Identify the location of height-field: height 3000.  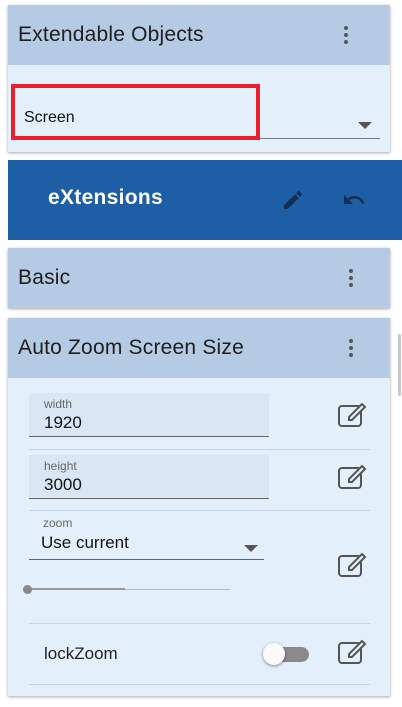
(149, 477).